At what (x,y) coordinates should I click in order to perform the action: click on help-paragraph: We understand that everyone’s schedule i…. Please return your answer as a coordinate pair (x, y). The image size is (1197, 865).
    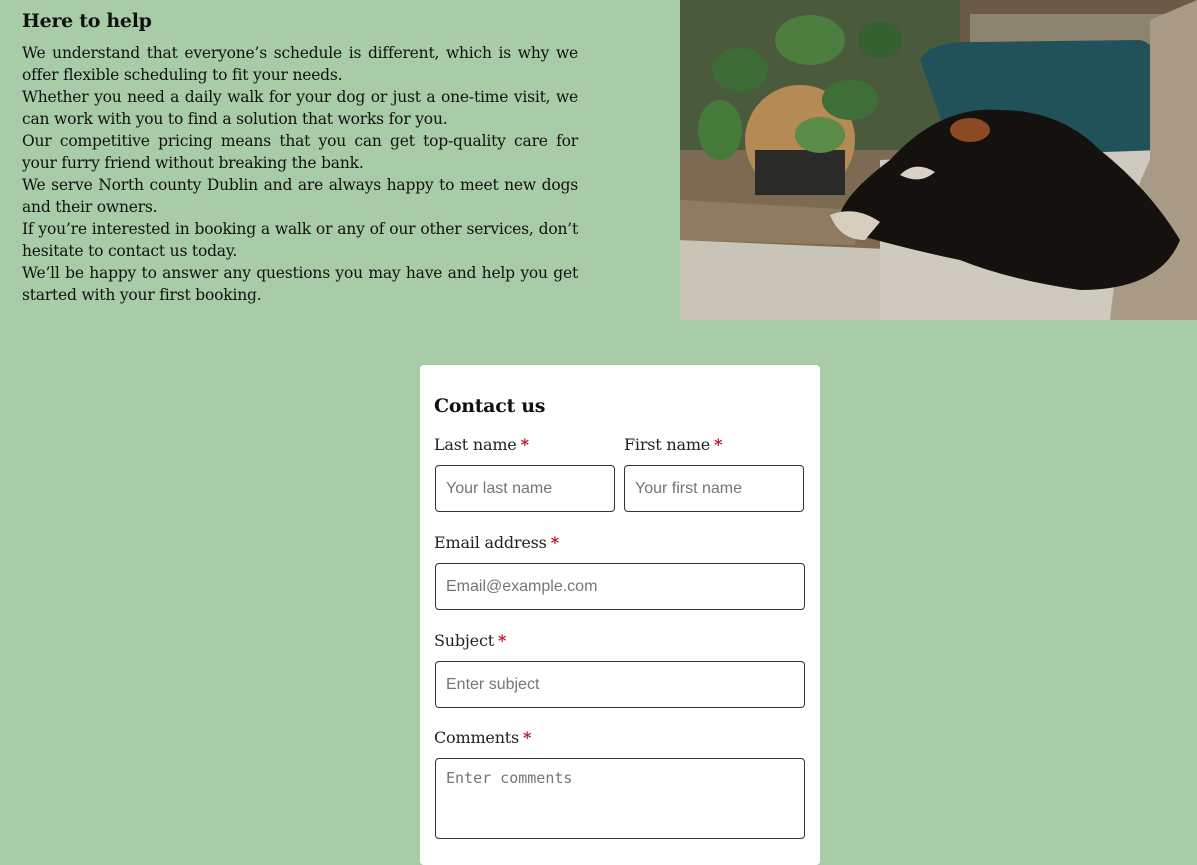
    Looking at the image, I should click on (300, 64).